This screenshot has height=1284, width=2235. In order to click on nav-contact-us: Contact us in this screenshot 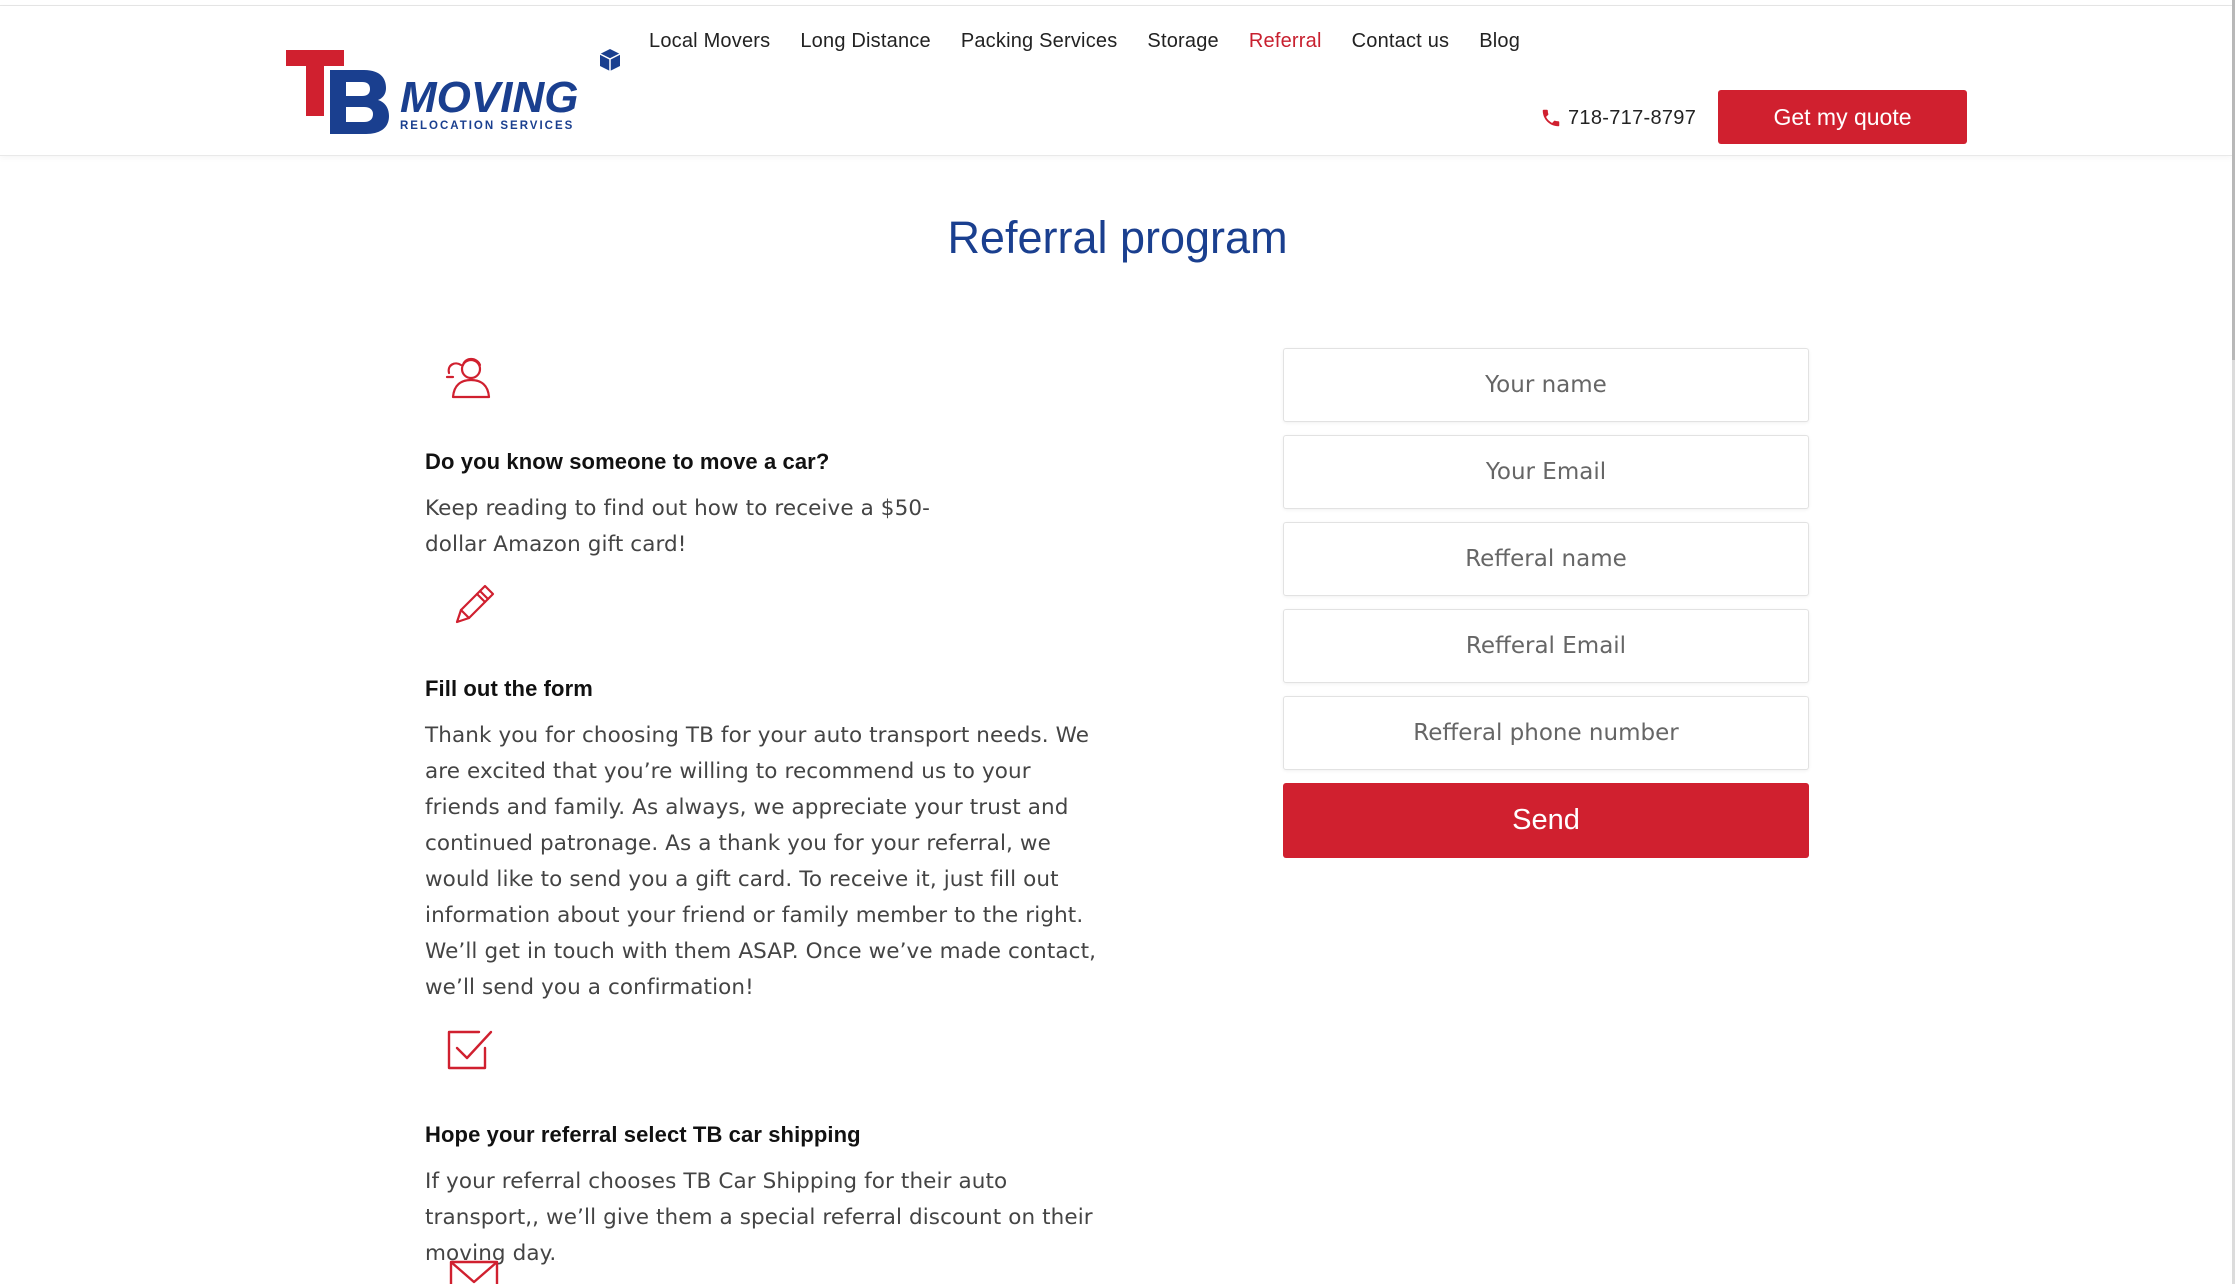, I will do `click(1401, 41)`.